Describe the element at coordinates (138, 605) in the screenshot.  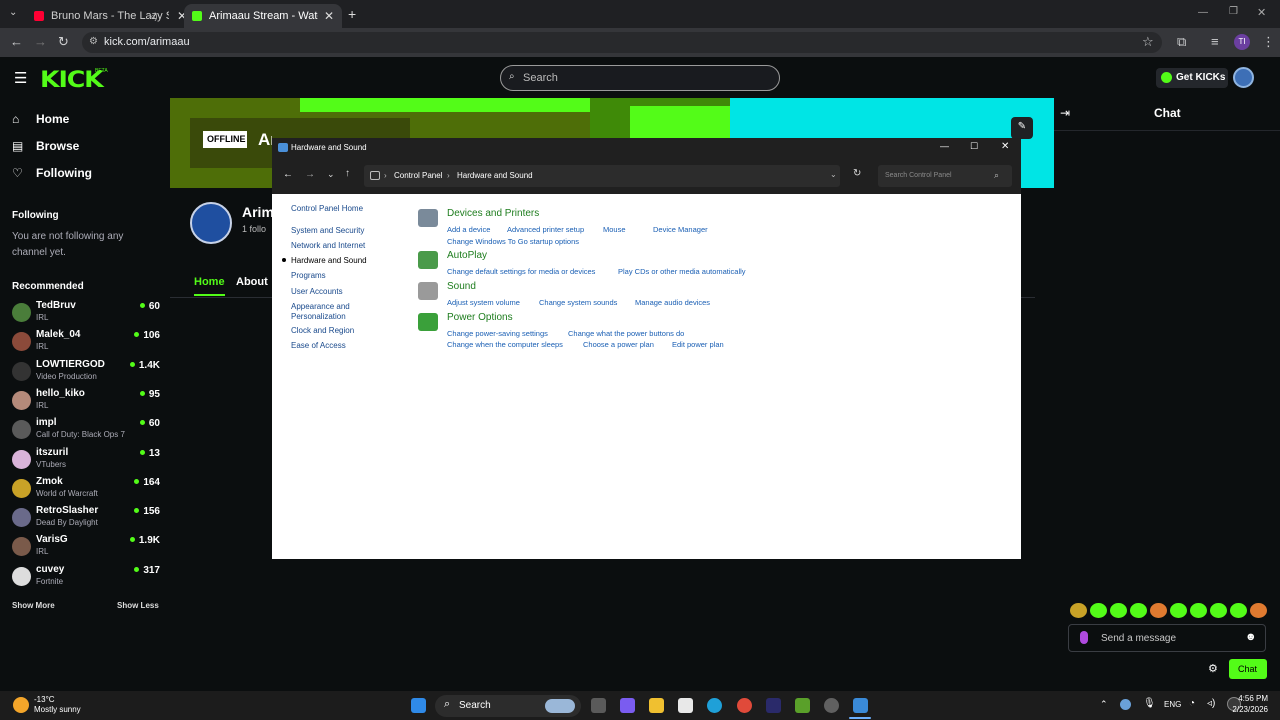
I see `show-less-link: Show Less` at that location.